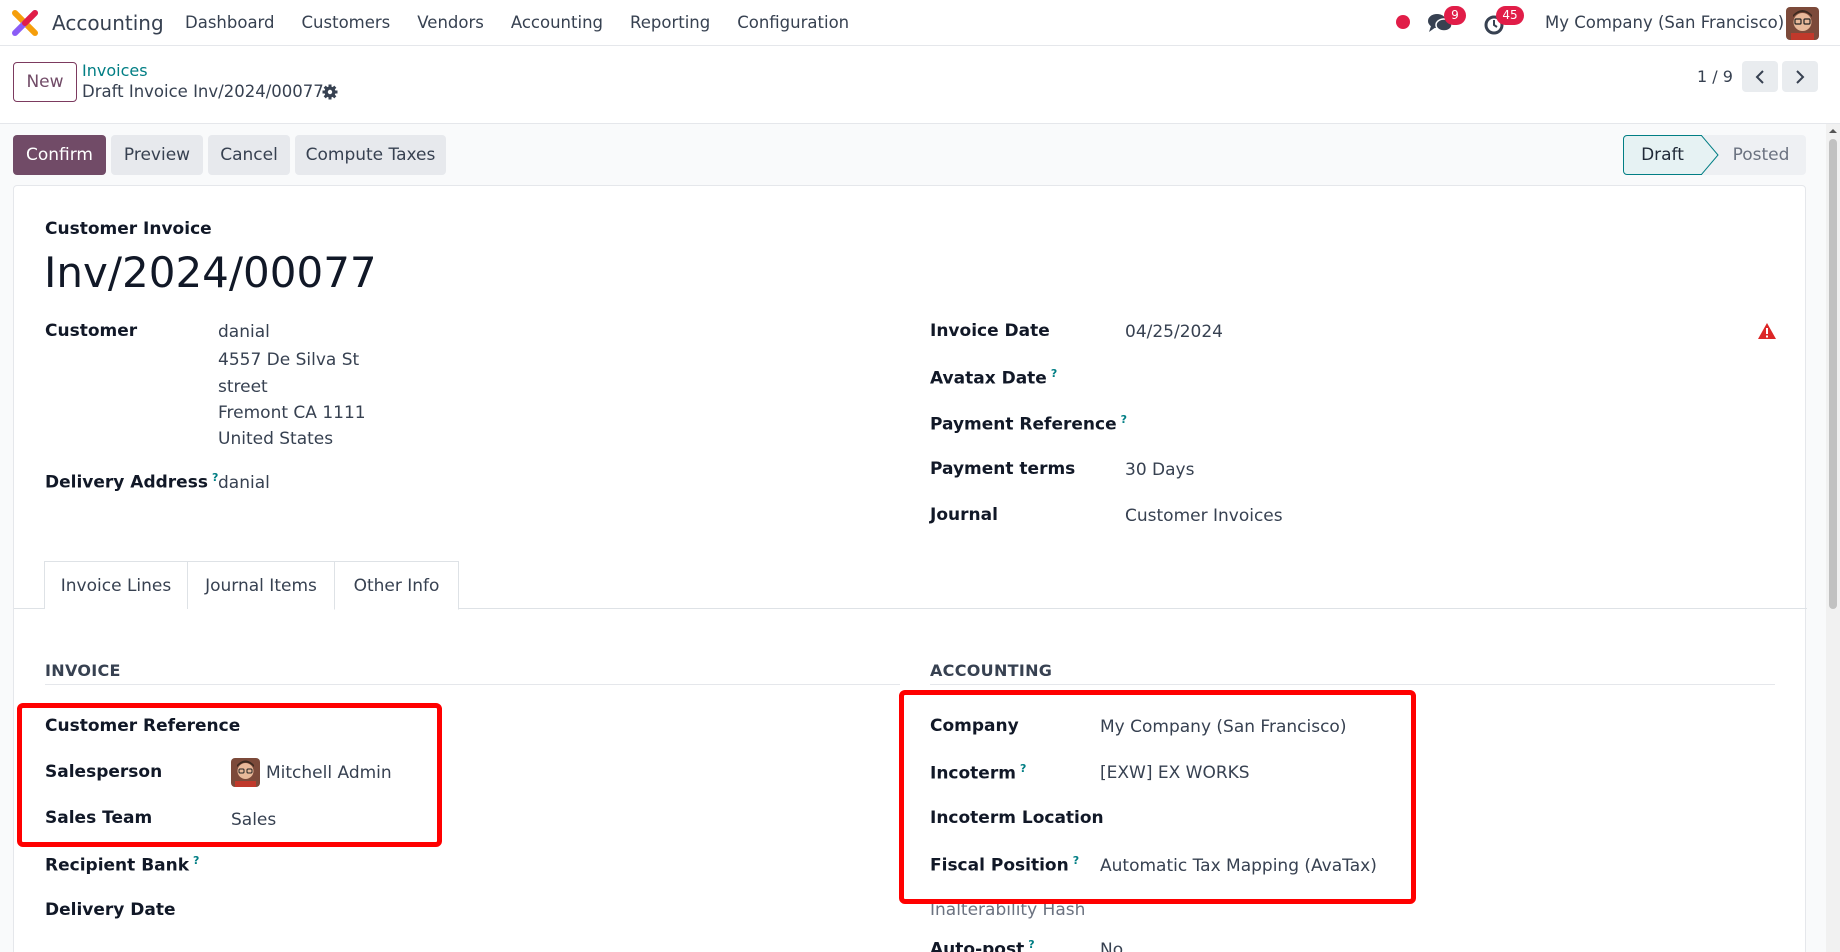  Describe the element at coordinates (991, 670) in the screenshot. I see `accounting-section-title: ACCOUNTING` at that location.